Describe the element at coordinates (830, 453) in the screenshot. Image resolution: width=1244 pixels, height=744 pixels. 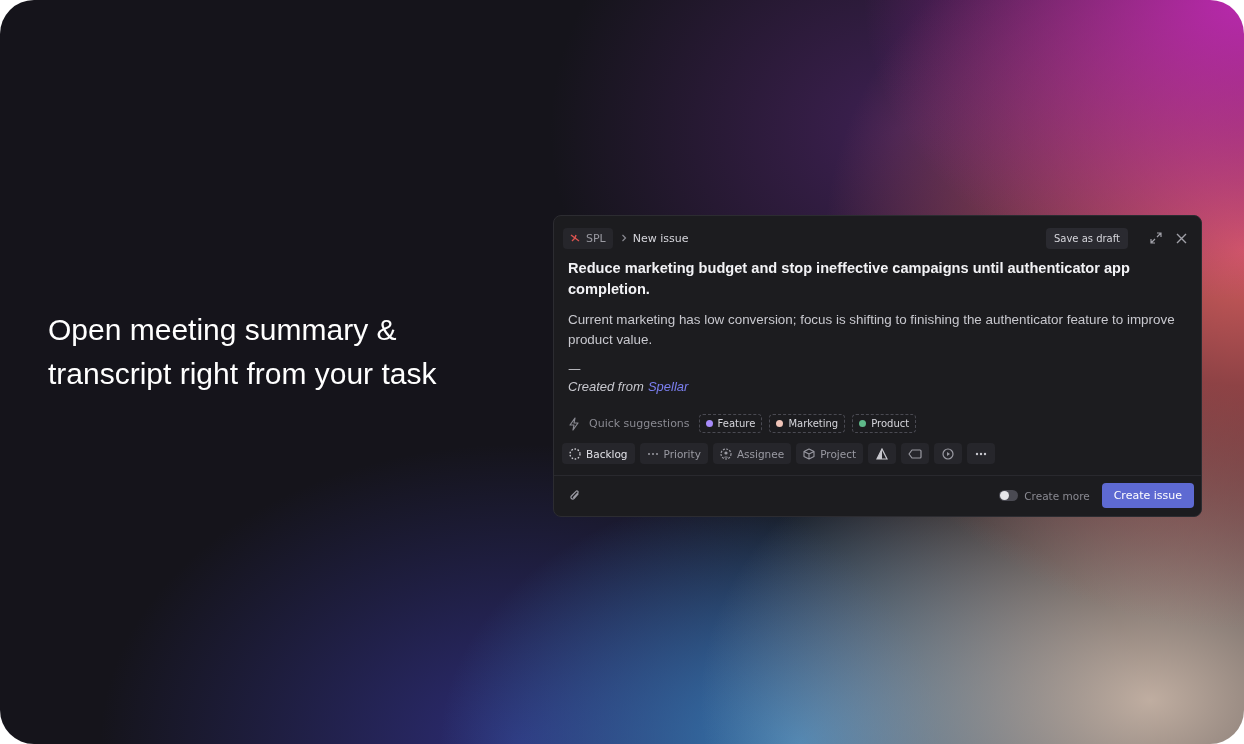
I see `project-button: Project` at that location.